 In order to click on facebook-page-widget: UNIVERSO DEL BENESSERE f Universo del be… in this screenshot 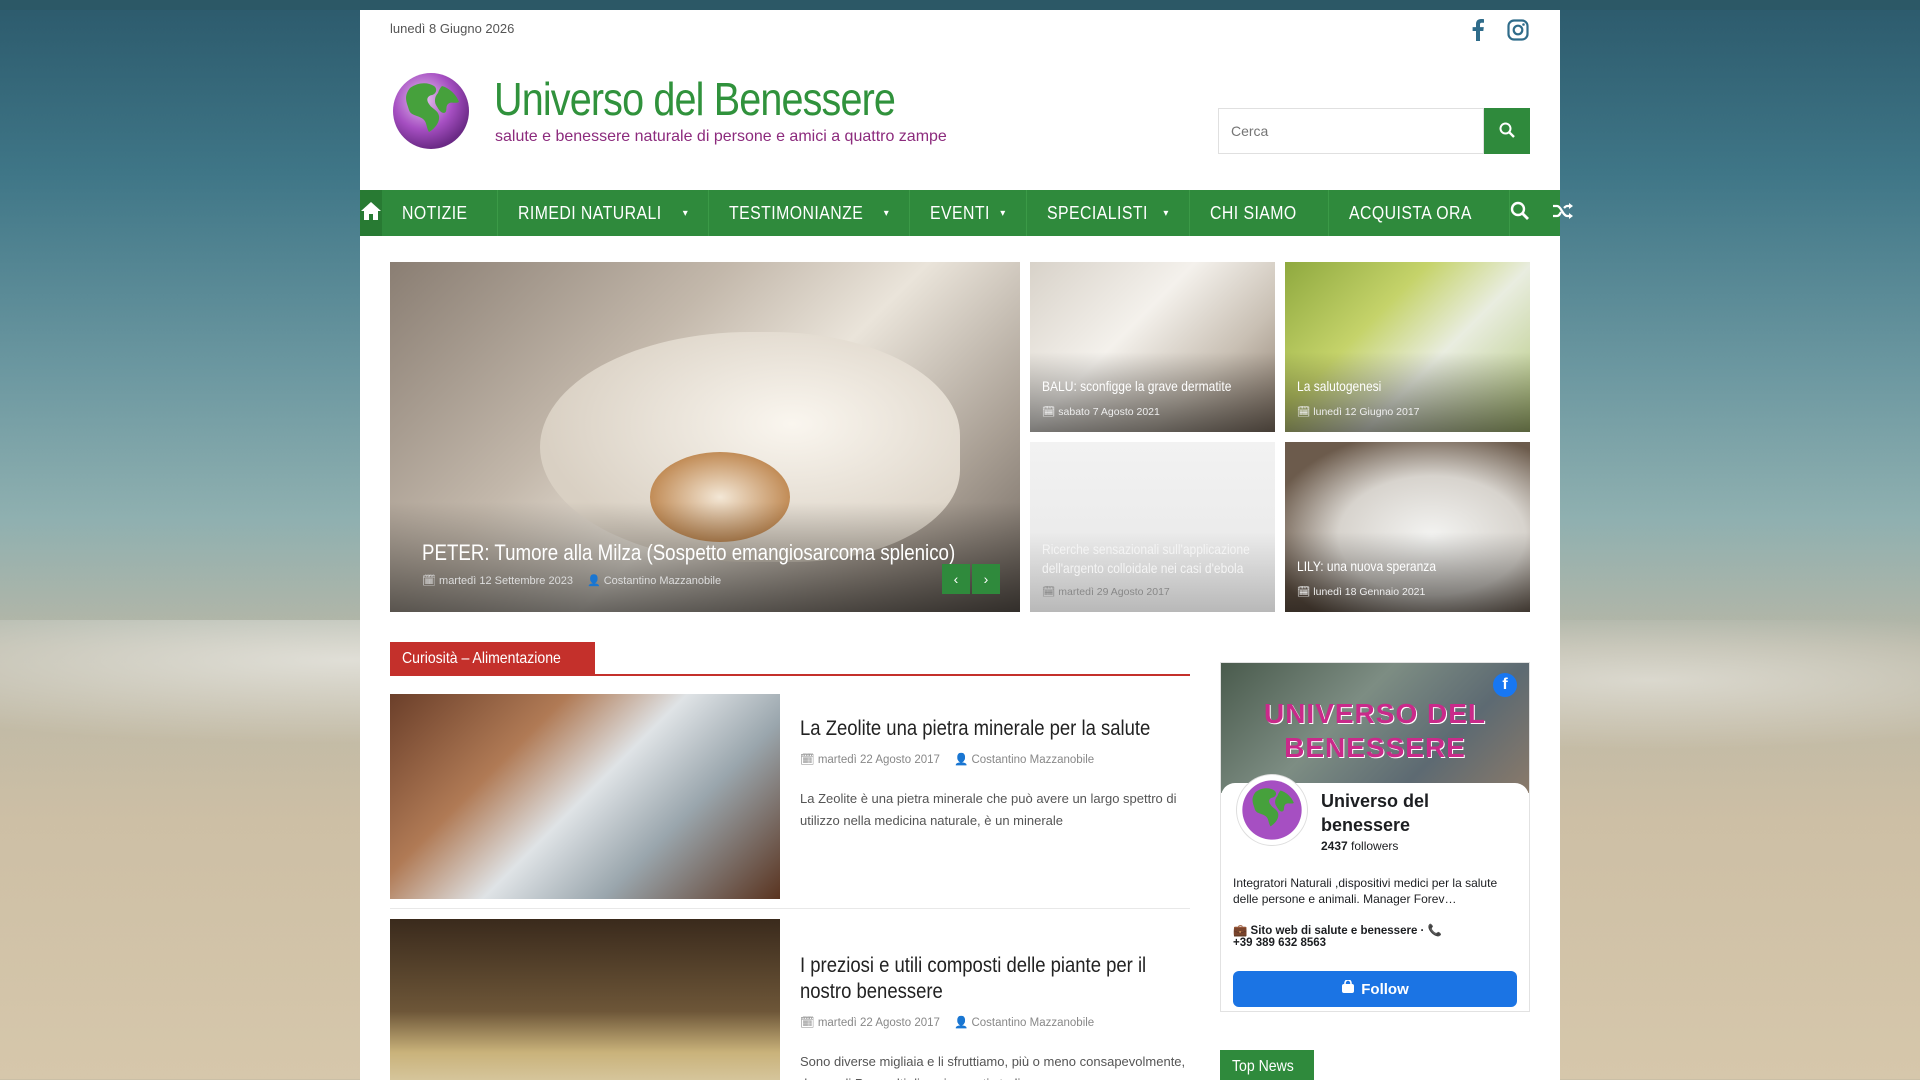, I will do `click(1375, 837)`.